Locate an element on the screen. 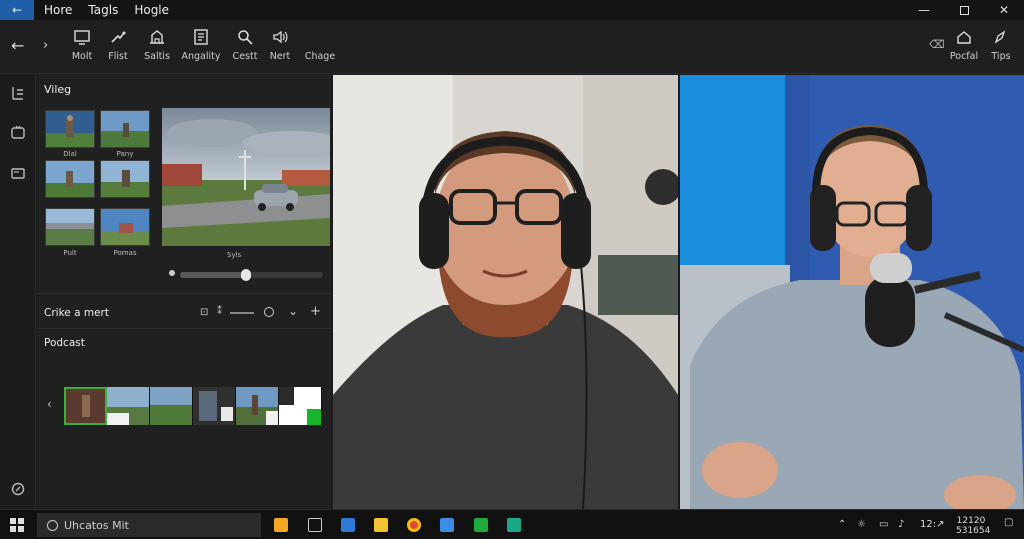 This screenshot has width=1024, height=539. back-button: ← is located at coordinates (17, 10).